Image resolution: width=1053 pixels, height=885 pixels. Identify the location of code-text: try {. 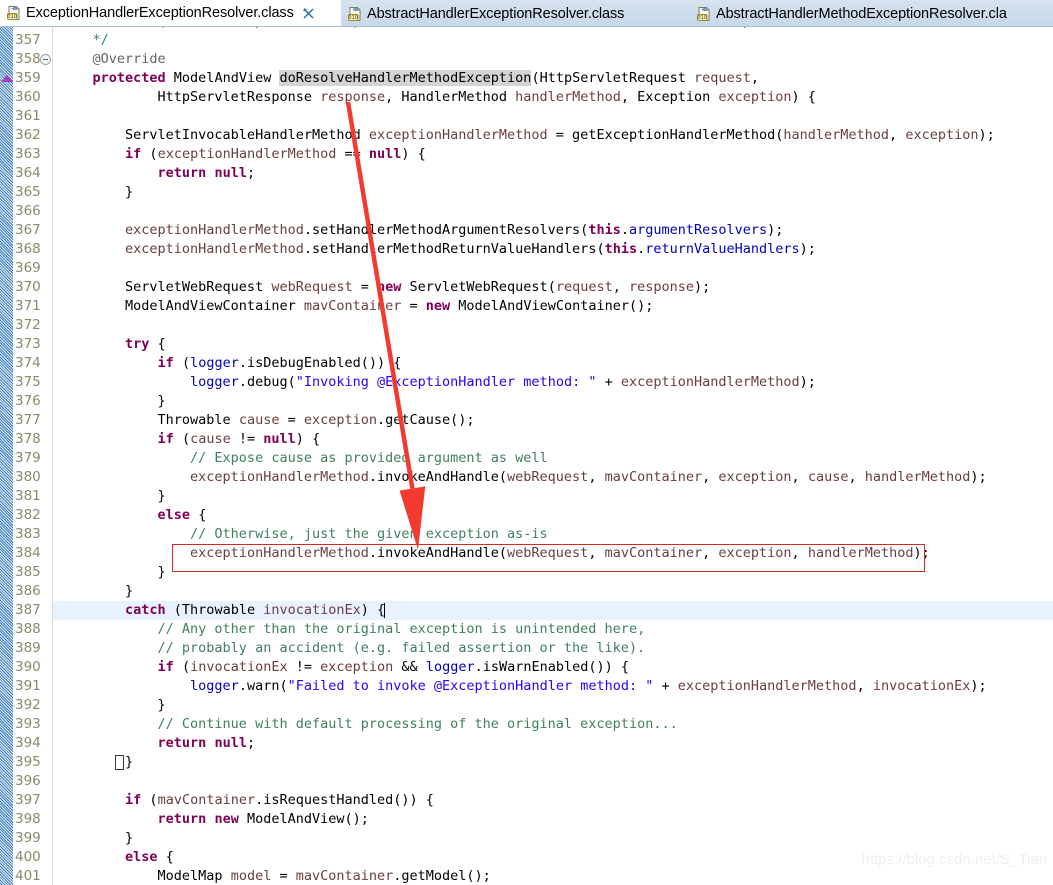
(113, 344).